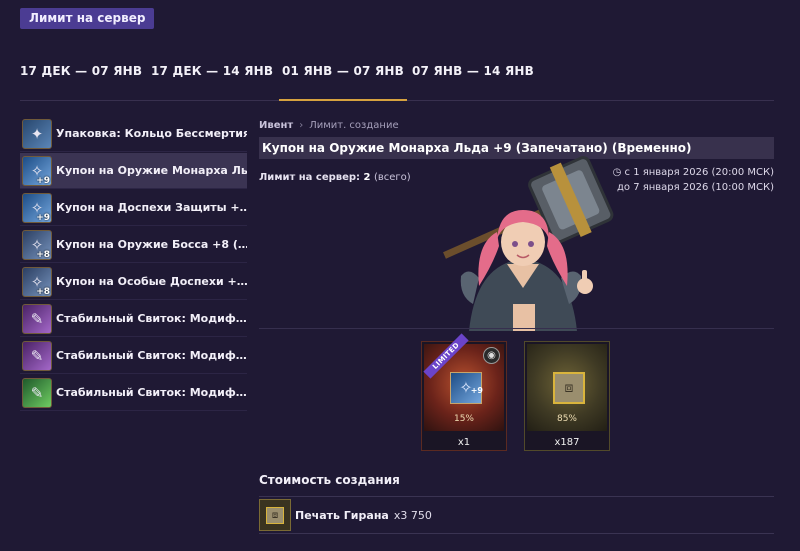  What do you see at coordinates (342, 515) in the screenshot?
I see `cost-item-name: Печать Гирана` at bounding box center [342, 515].